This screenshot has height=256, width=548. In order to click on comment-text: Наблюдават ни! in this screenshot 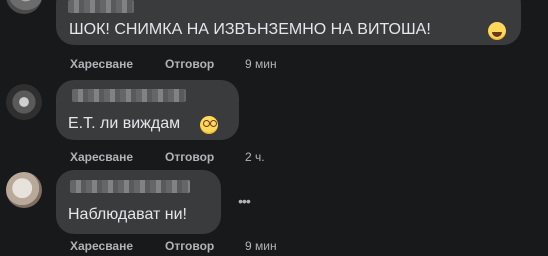, I will do `click(127, 214)`.